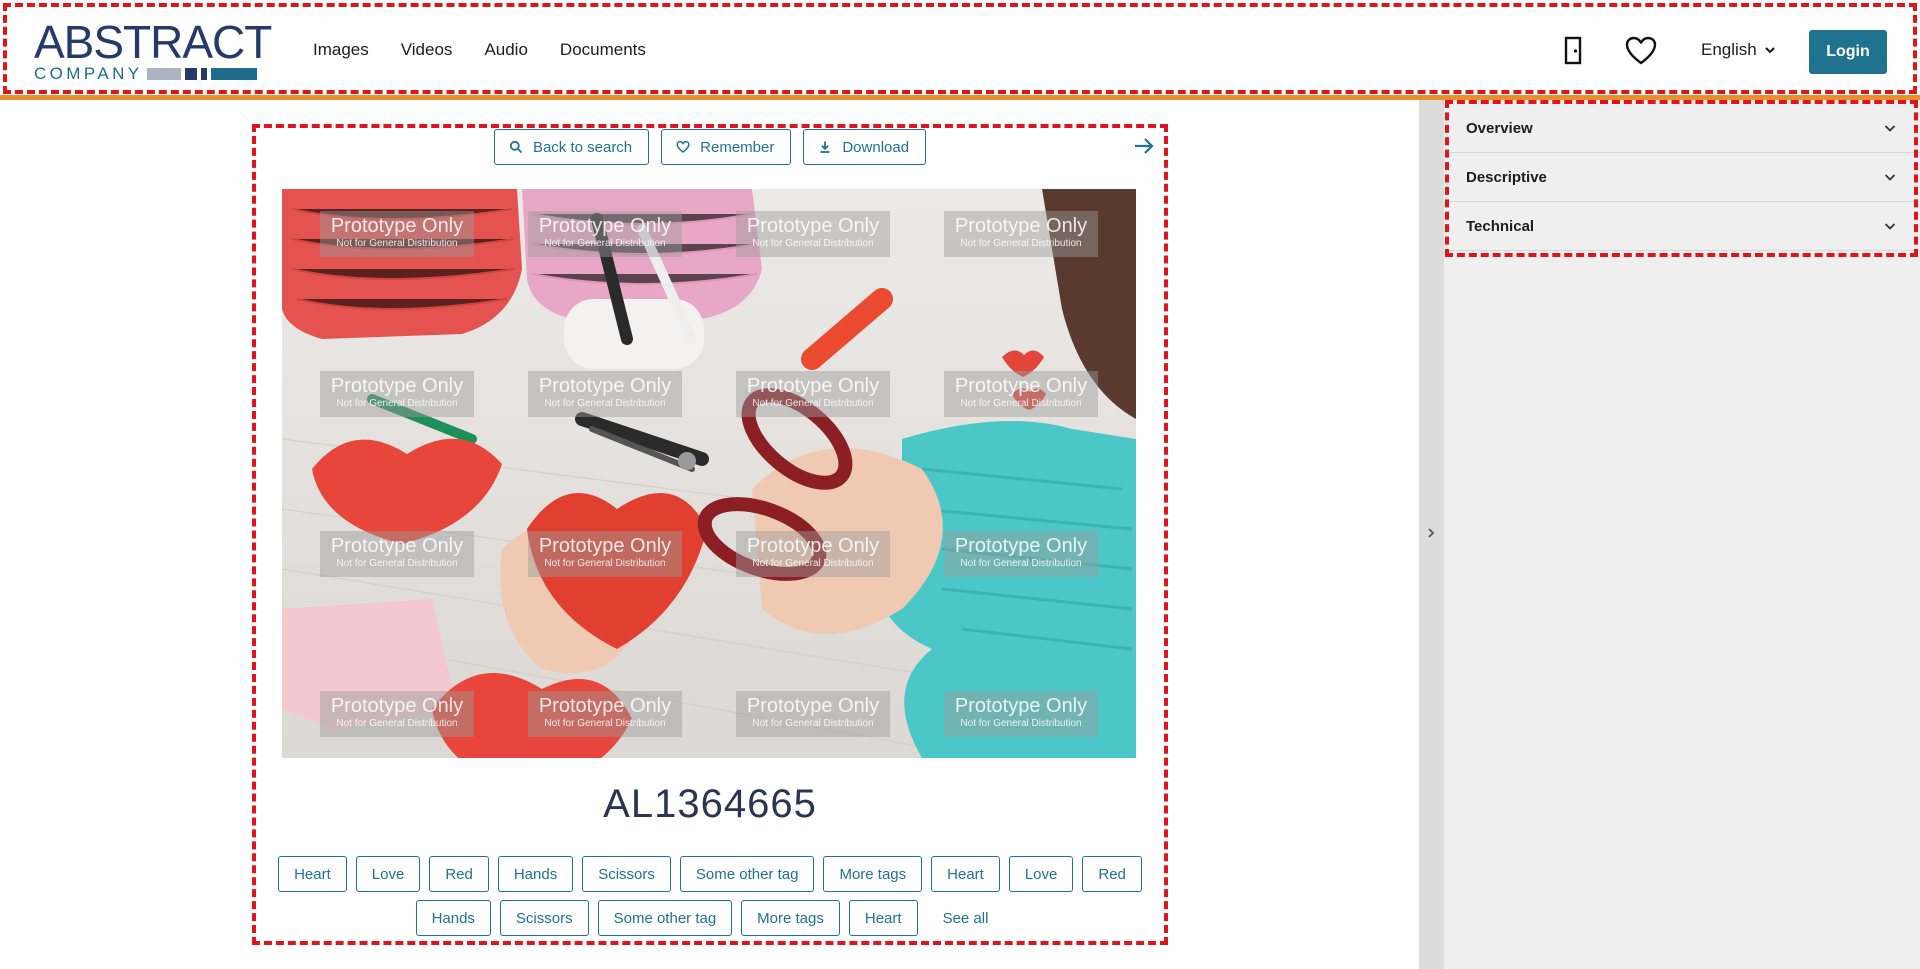  Describe the element at coordinates (603, 50) in the screenshot. I see `nav-documents: Documents` at that location.